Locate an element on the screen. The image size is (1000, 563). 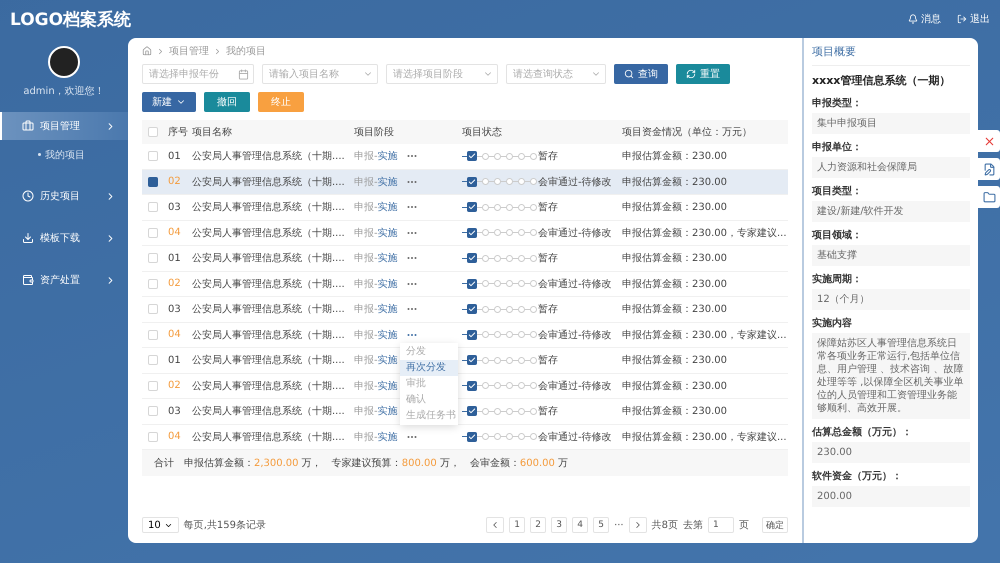
field-label: 项目类型： is located at coordinates (837, 191).